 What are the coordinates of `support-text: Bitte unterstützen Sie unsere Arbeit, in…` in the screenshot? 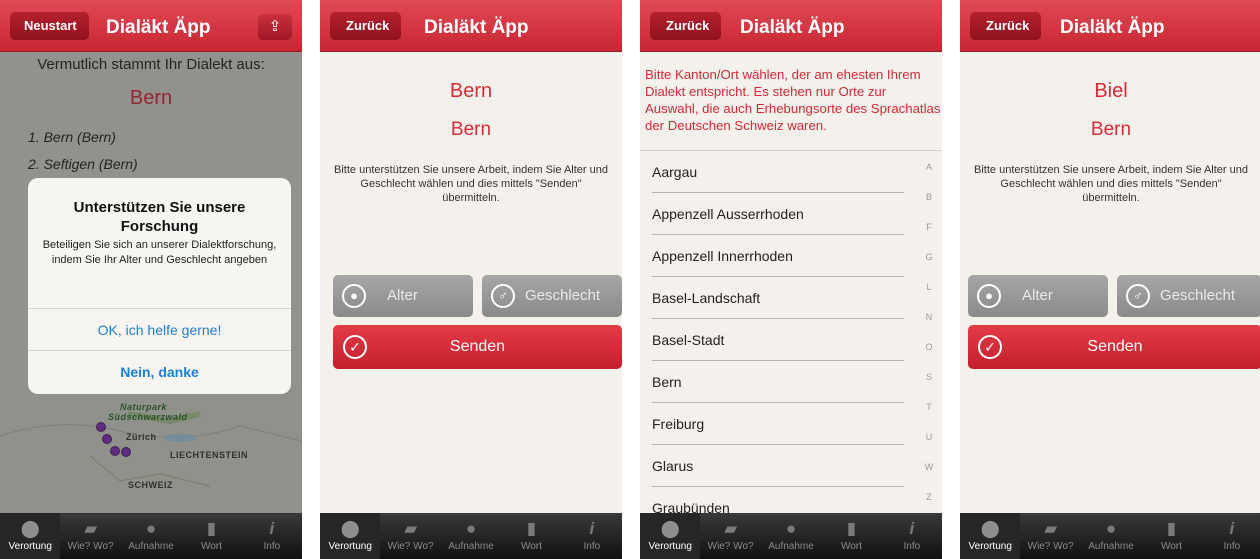 It's located at (471, 184).